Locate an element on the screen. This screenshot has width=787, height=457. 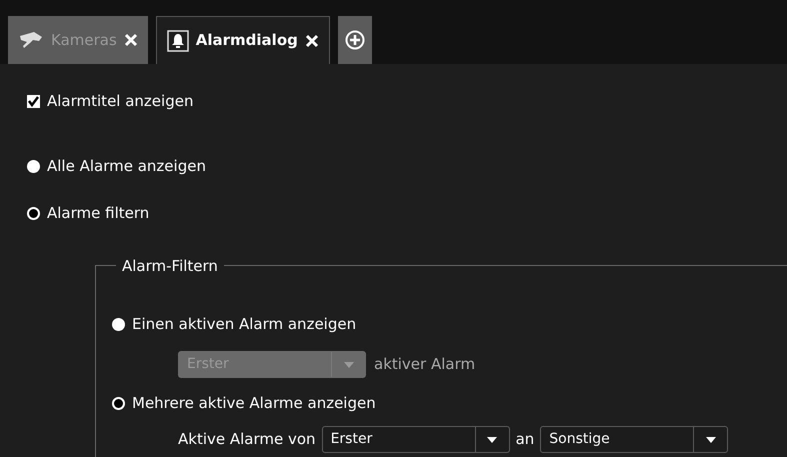
bell-icon is located at coordinates (177, 41).